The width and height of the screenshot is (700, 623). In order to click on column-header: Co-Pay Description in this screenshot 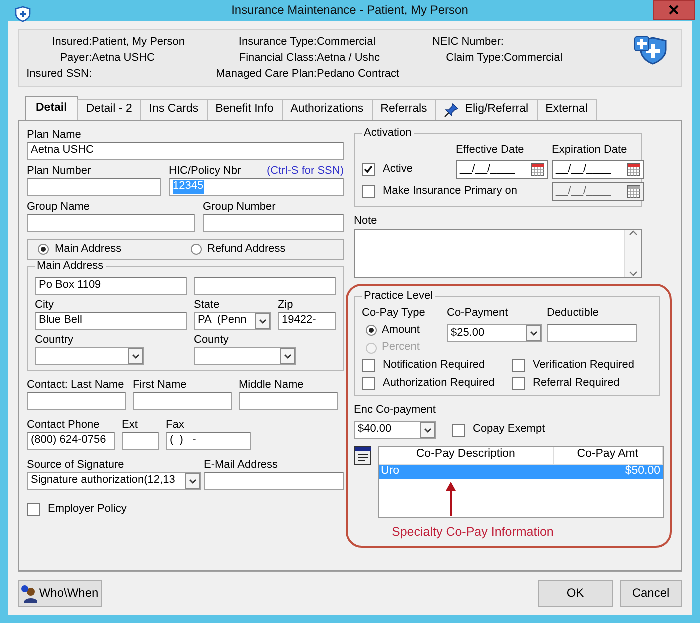, I will do `click(466, 455)`.